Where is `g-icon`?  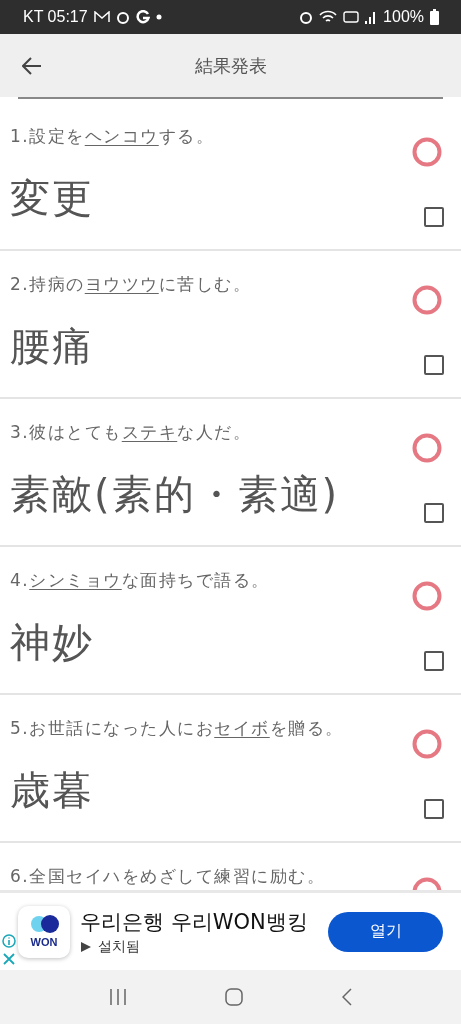
g-icon is located at coordinates (142, 17).